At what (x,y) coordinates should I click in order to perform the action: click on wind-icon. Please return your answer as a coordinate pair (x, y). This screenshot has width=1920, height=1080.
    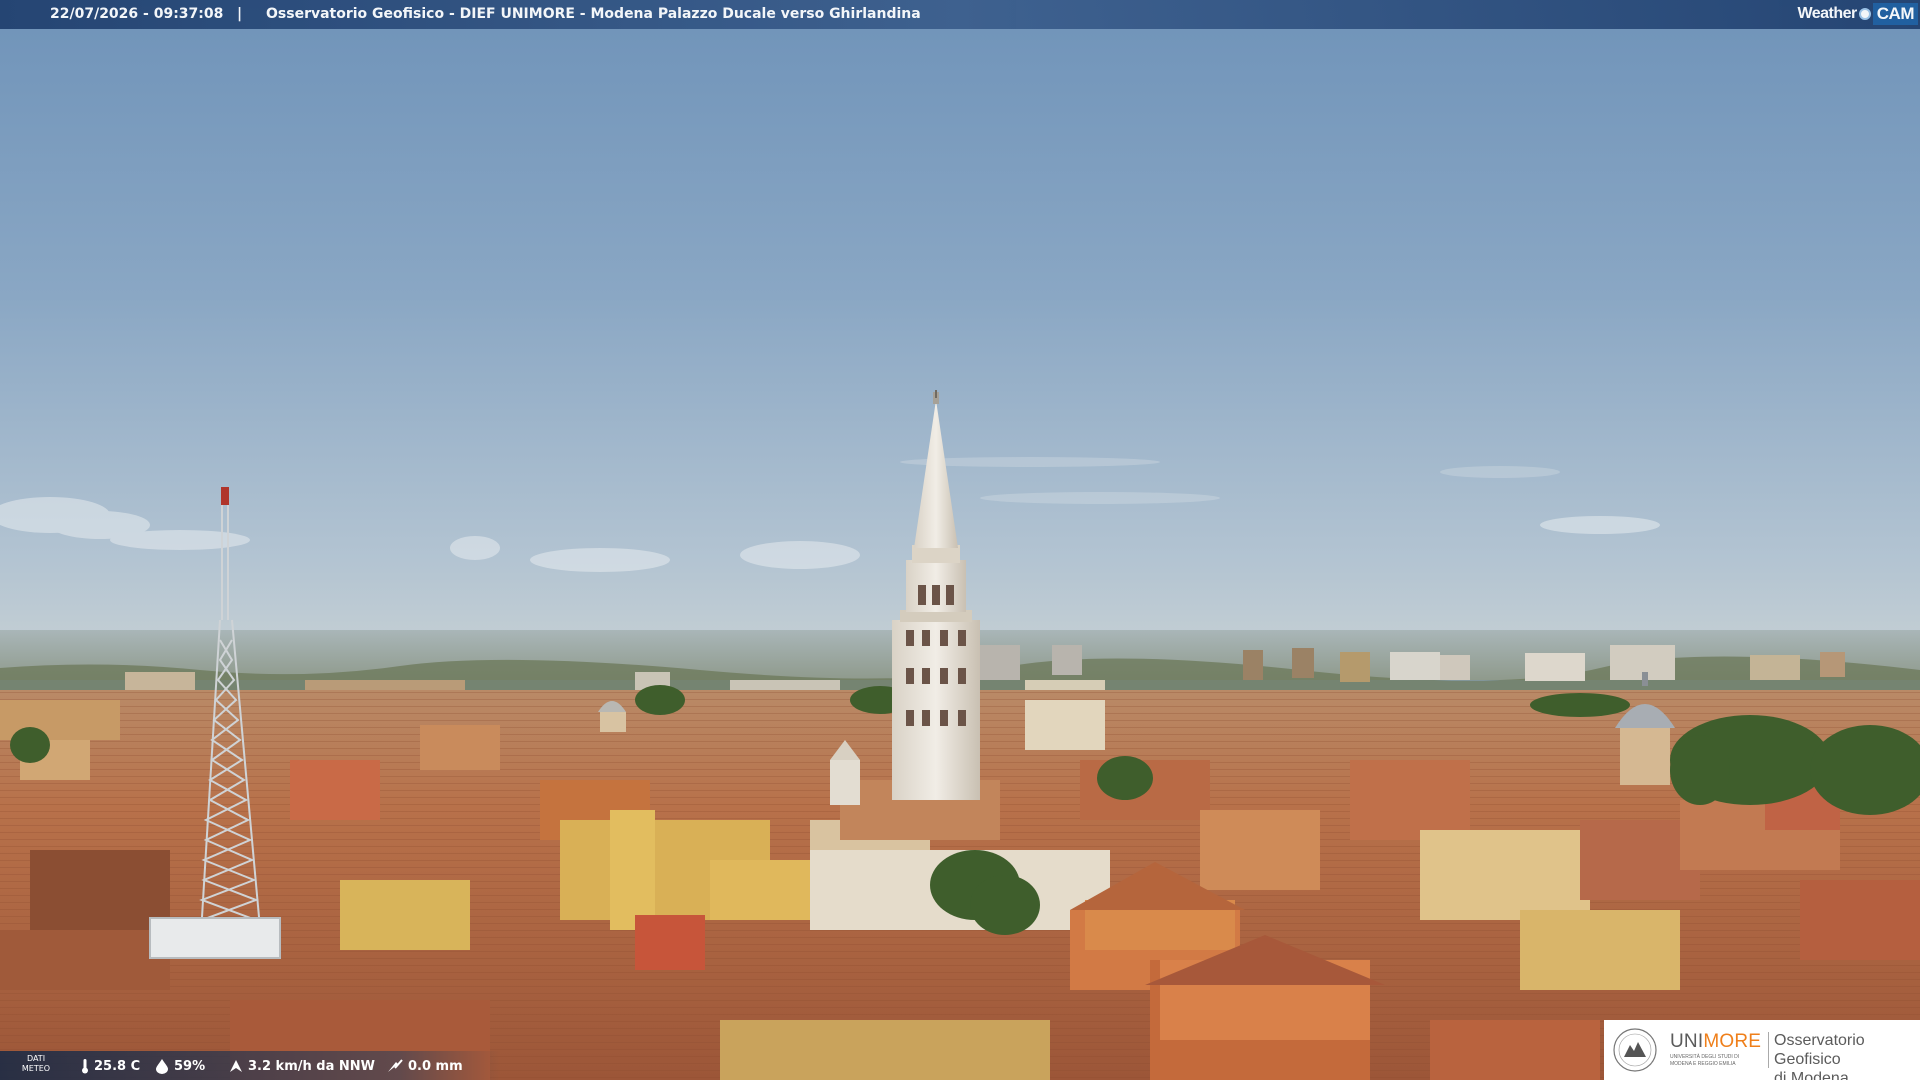
    Looking at the image, I should click on (236, 1066).